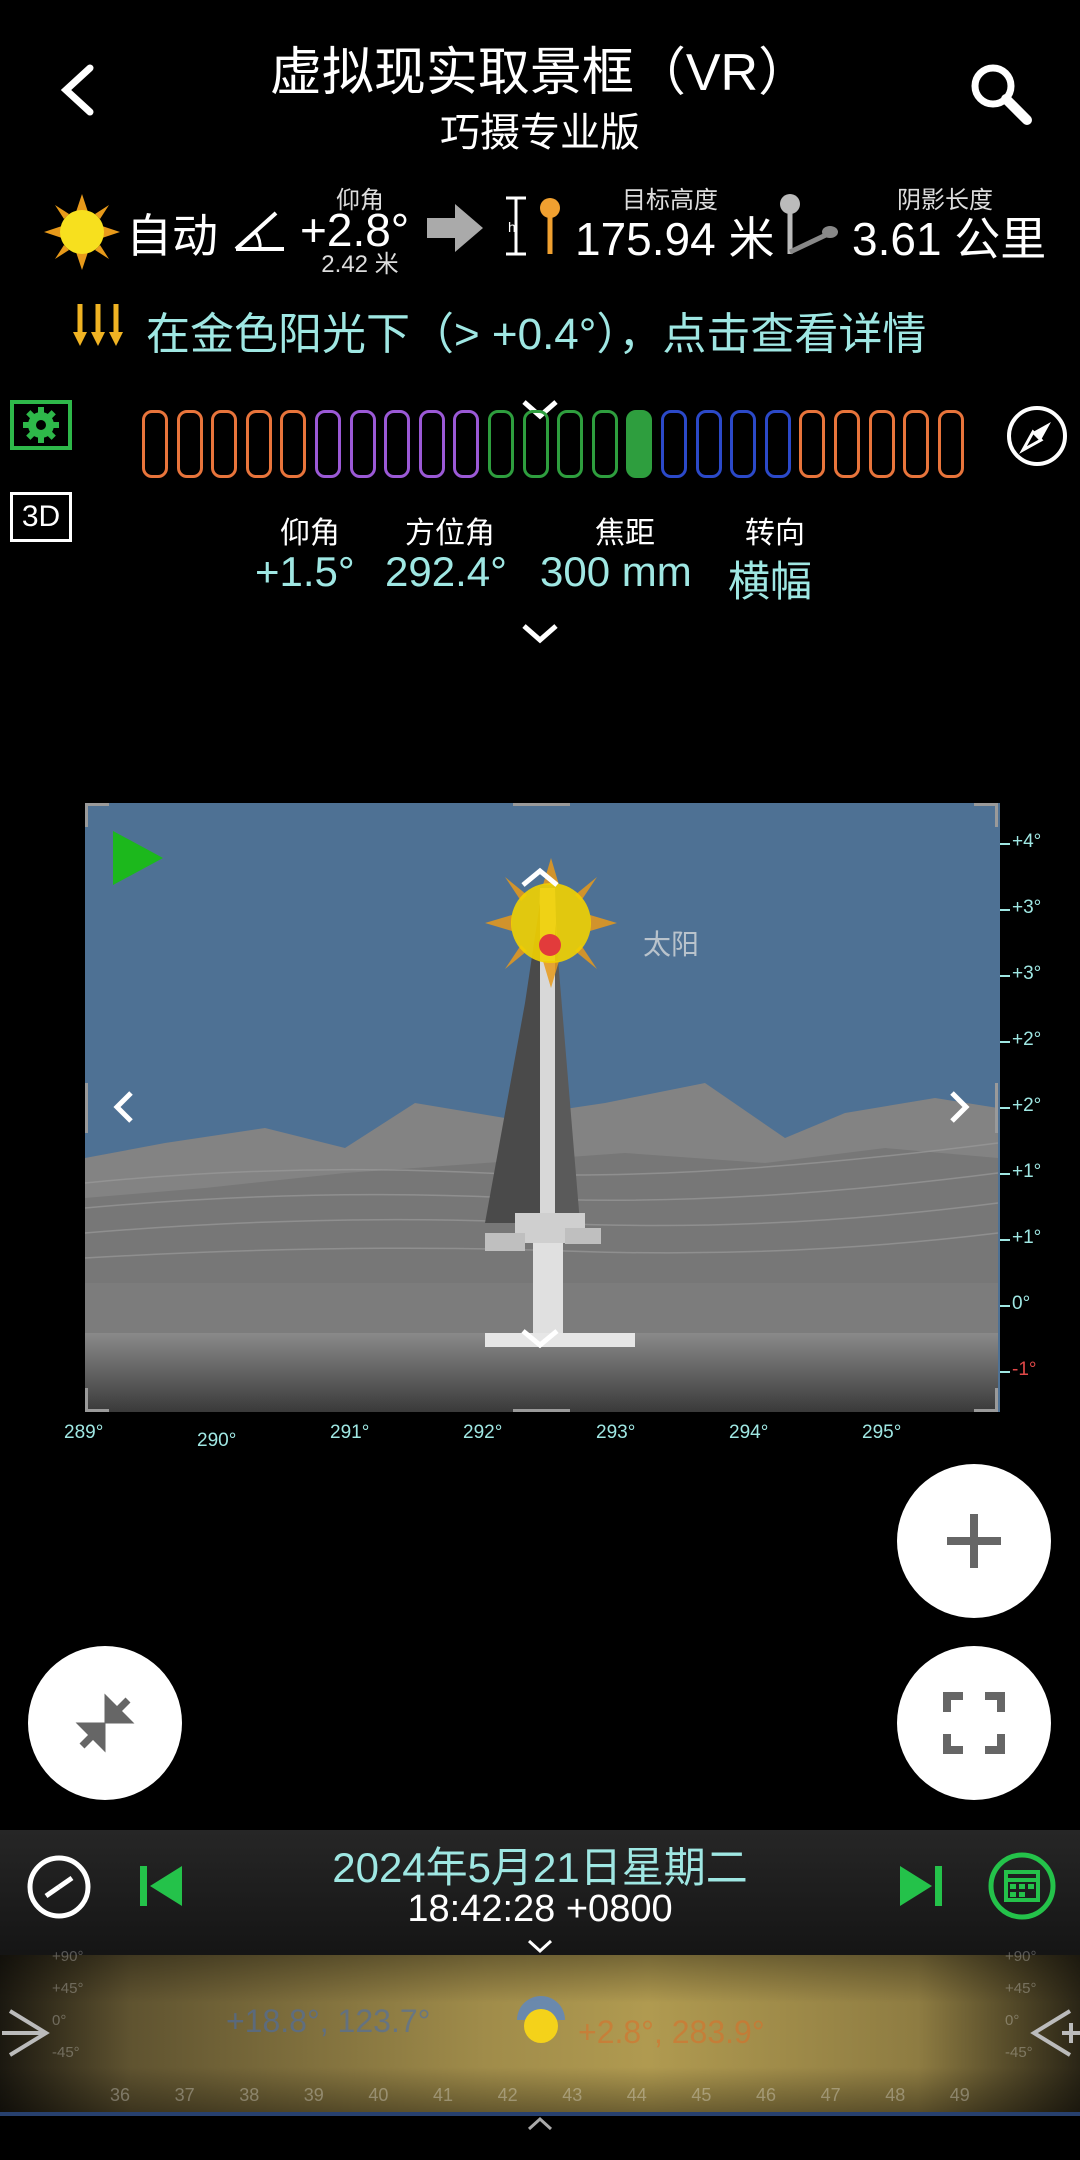 The image size is (1080, 2160). I want to click on expand-timeline-button, so click(540, 1946).